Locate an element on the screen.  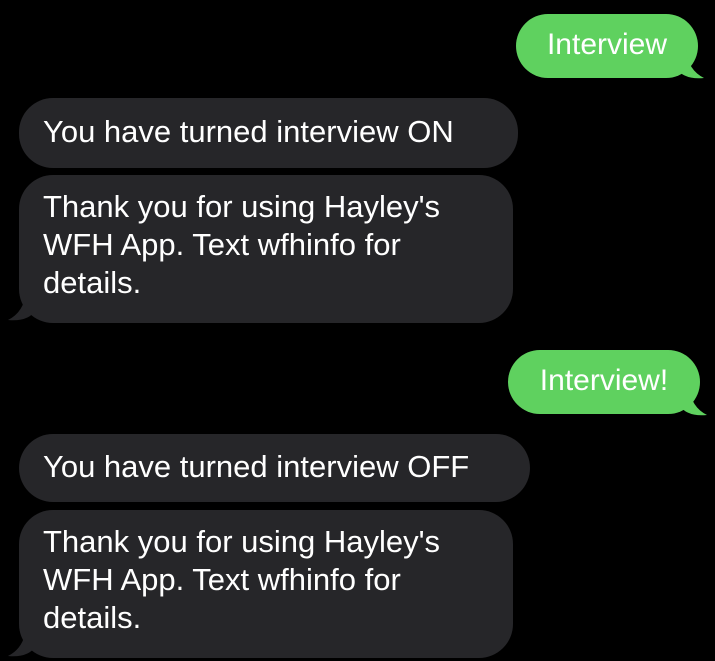
message-text: Interview is located at coordinates (607, 44).